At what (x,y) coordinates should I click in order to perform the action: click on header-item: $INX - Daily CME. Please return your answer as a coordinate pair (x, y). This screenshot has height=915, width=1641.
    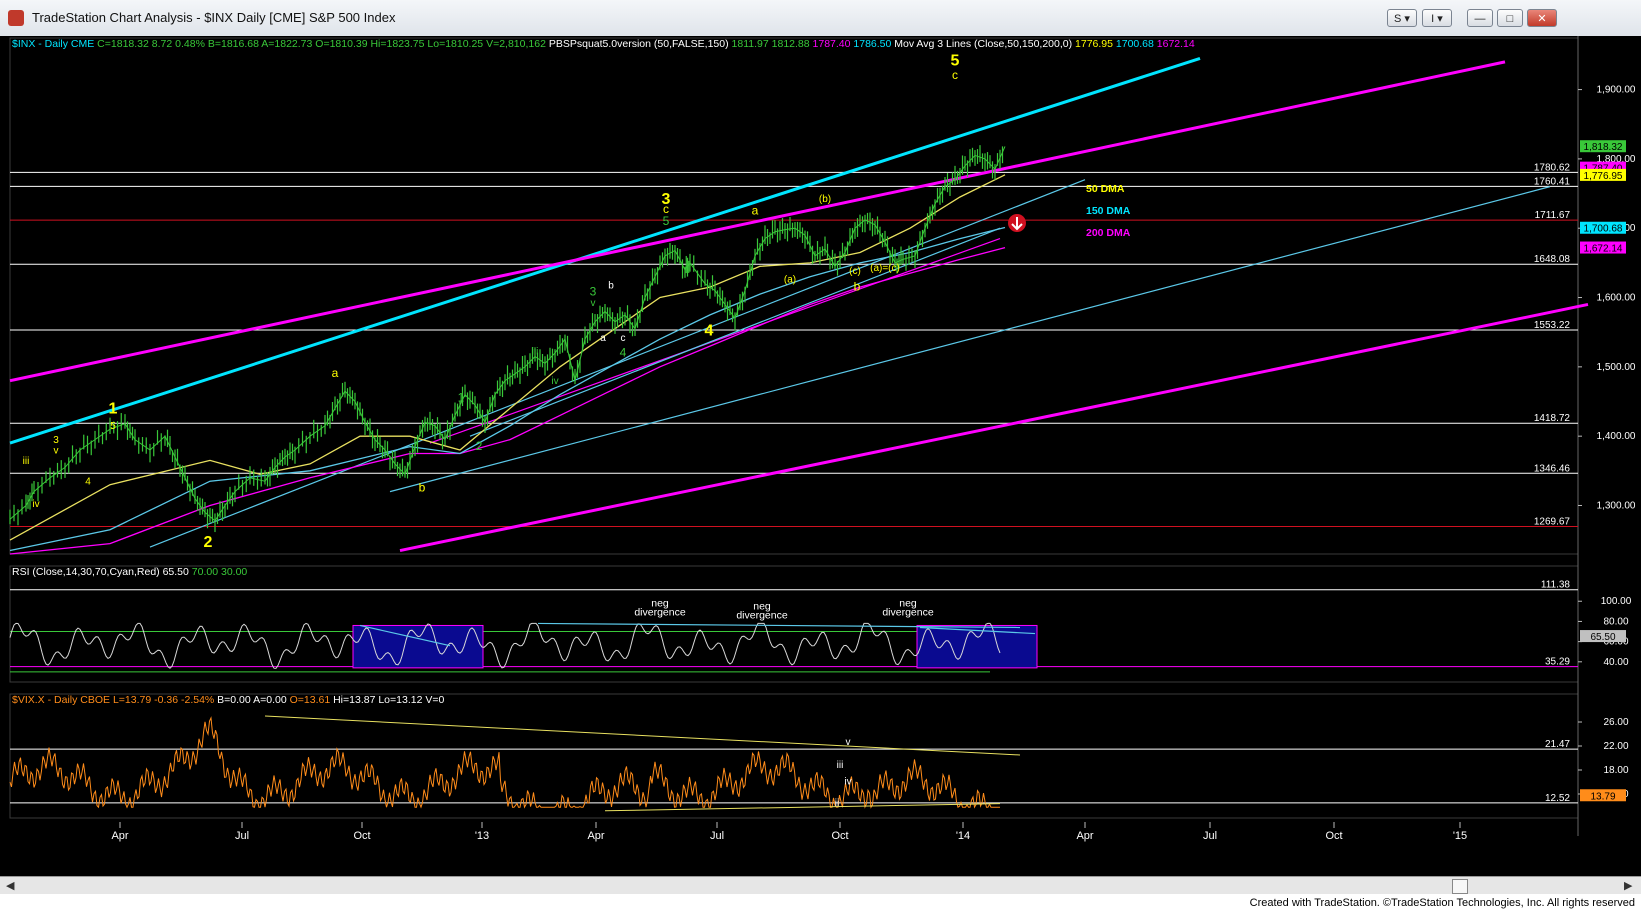
    Looking at the image, I should click on (53, 44).